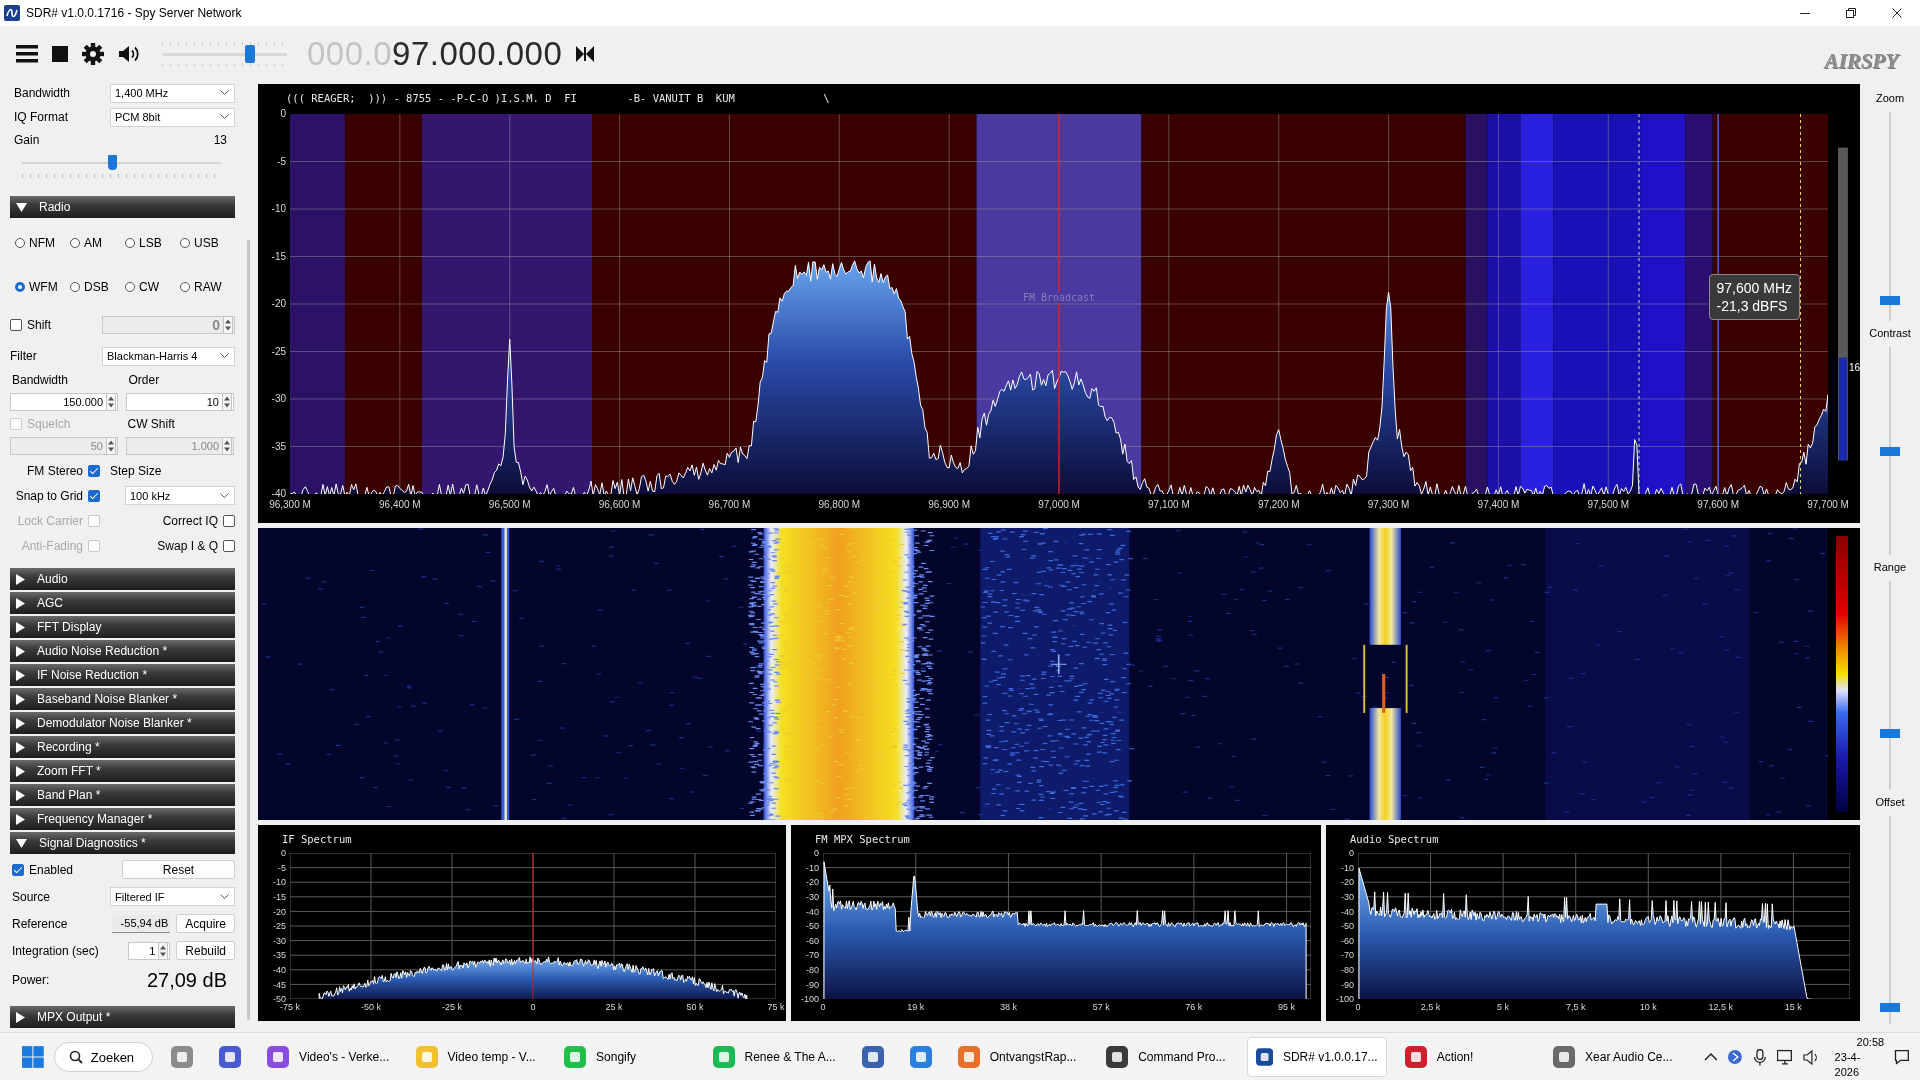 The image size is (1920, 1080). Describe the element at coordinates (122, 771) in the screenshot. I see `section-header: Zoom FFT *` at that location.